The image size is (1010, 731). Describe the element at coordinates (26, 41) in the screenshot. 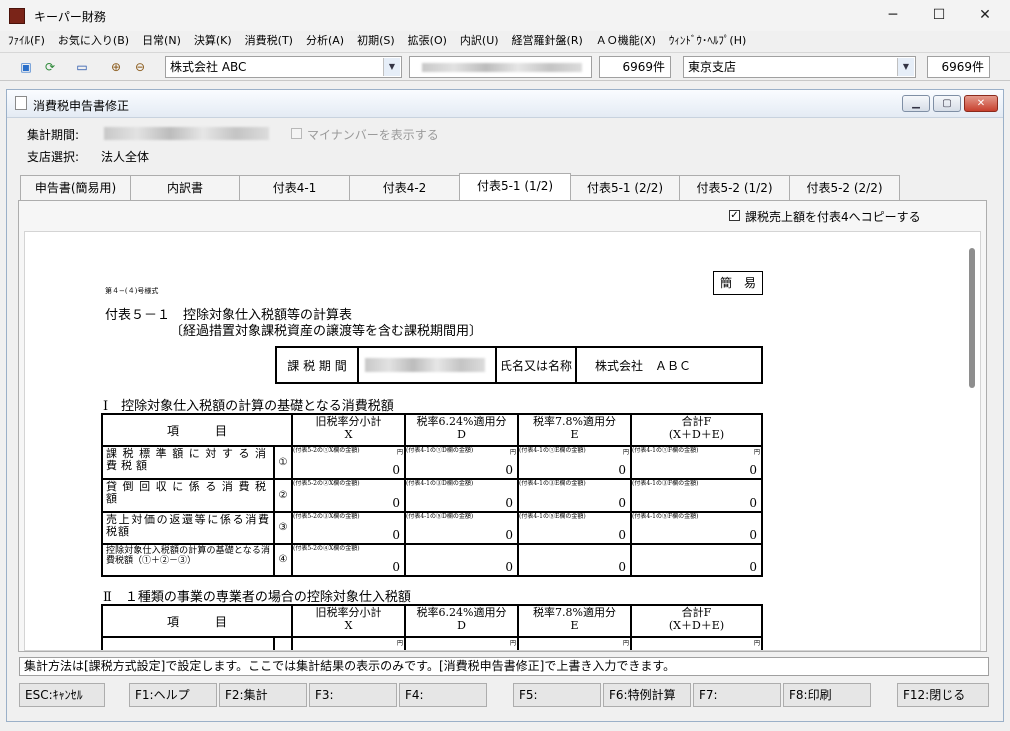

I see `menu-file: ﾌｧｲﾙ(F)` at that location.